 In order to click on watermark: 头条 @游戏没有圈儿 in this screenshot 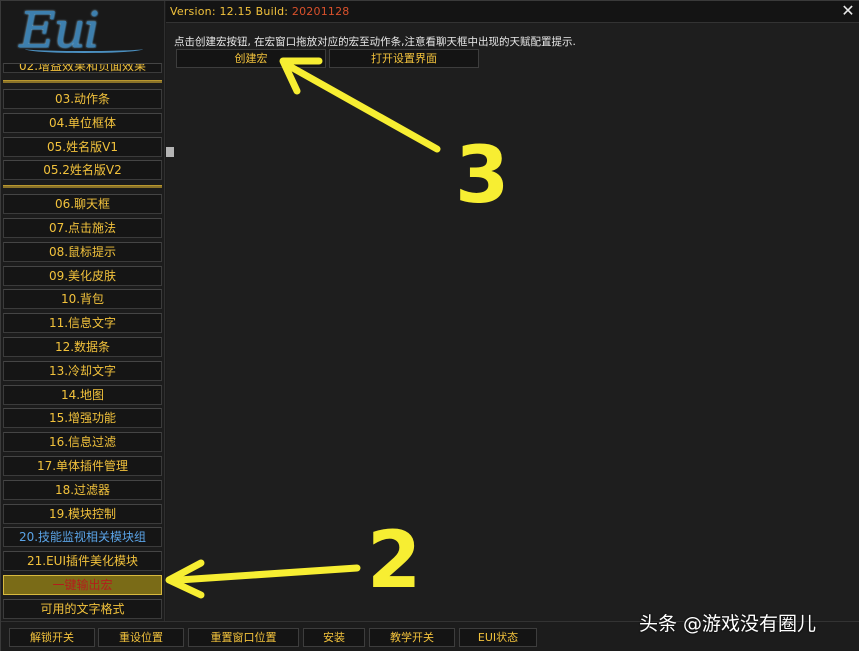, I will do `click(728, 624)`.